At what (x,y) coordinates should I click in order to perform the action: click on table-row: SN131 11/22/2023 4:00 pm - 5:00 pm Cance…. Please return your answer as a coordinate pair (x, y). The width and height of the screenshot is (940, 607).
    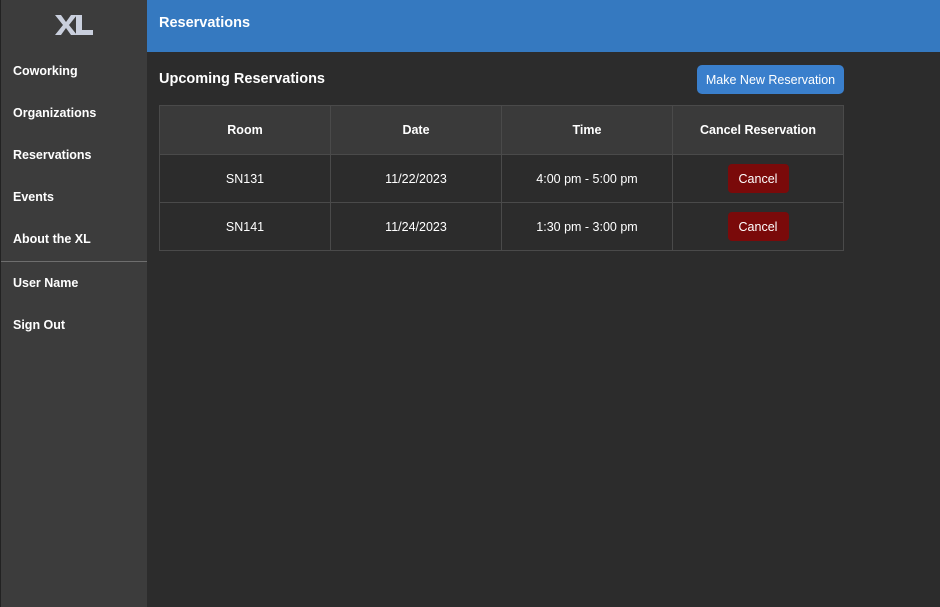
    Looking at the image, I should click on (501, 178).